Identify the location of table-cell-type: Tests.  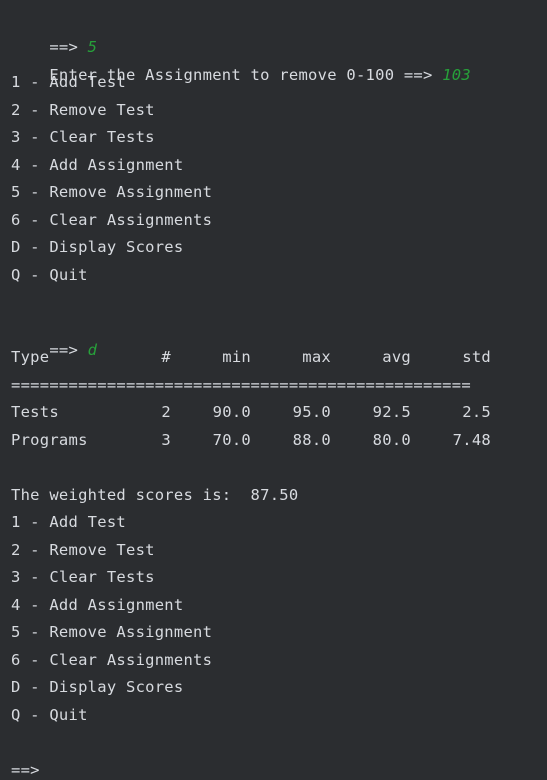
(35, 412).